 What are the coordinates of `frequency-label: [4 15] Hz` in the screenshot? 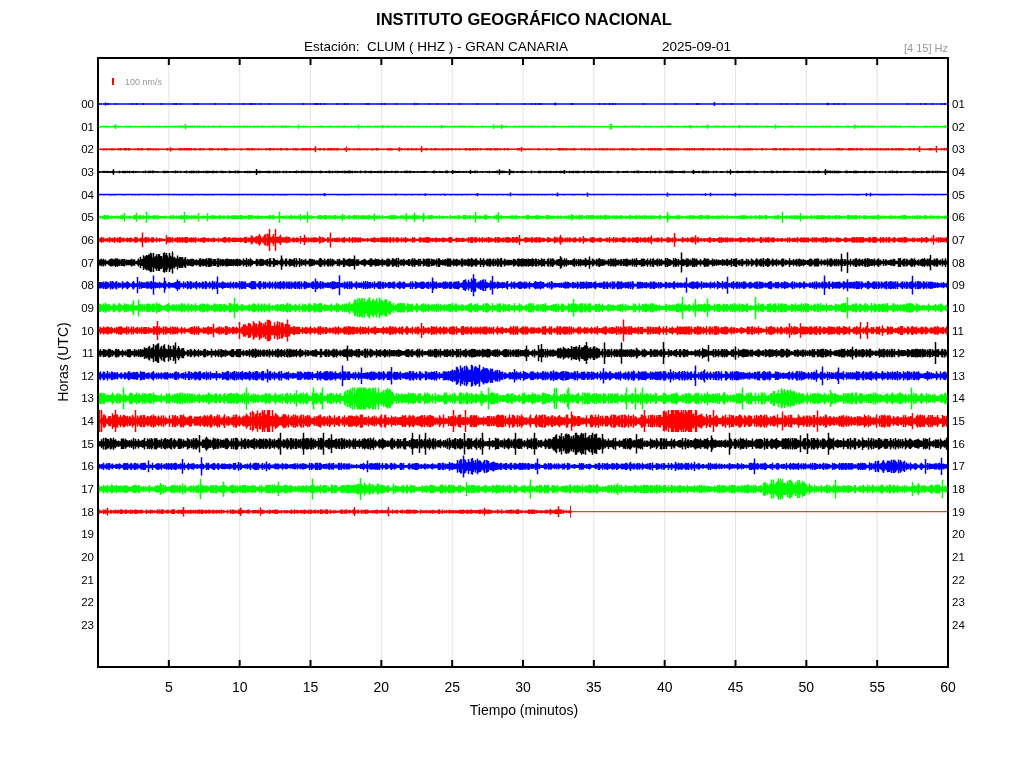 It's located at (925, 48).